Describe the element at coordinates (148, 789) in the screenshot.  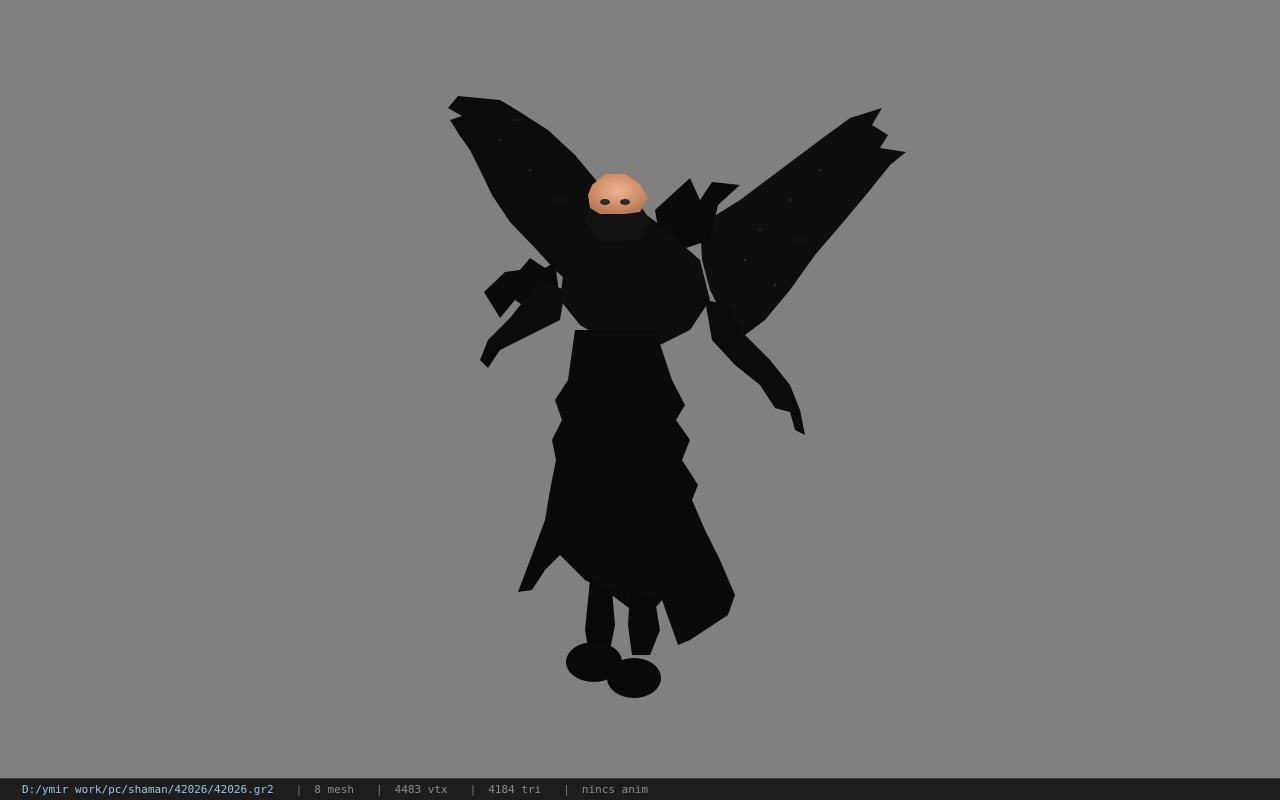
I see `file-path: D:/ymir work/pc/shaman/42026/42026.gr2` at that location.